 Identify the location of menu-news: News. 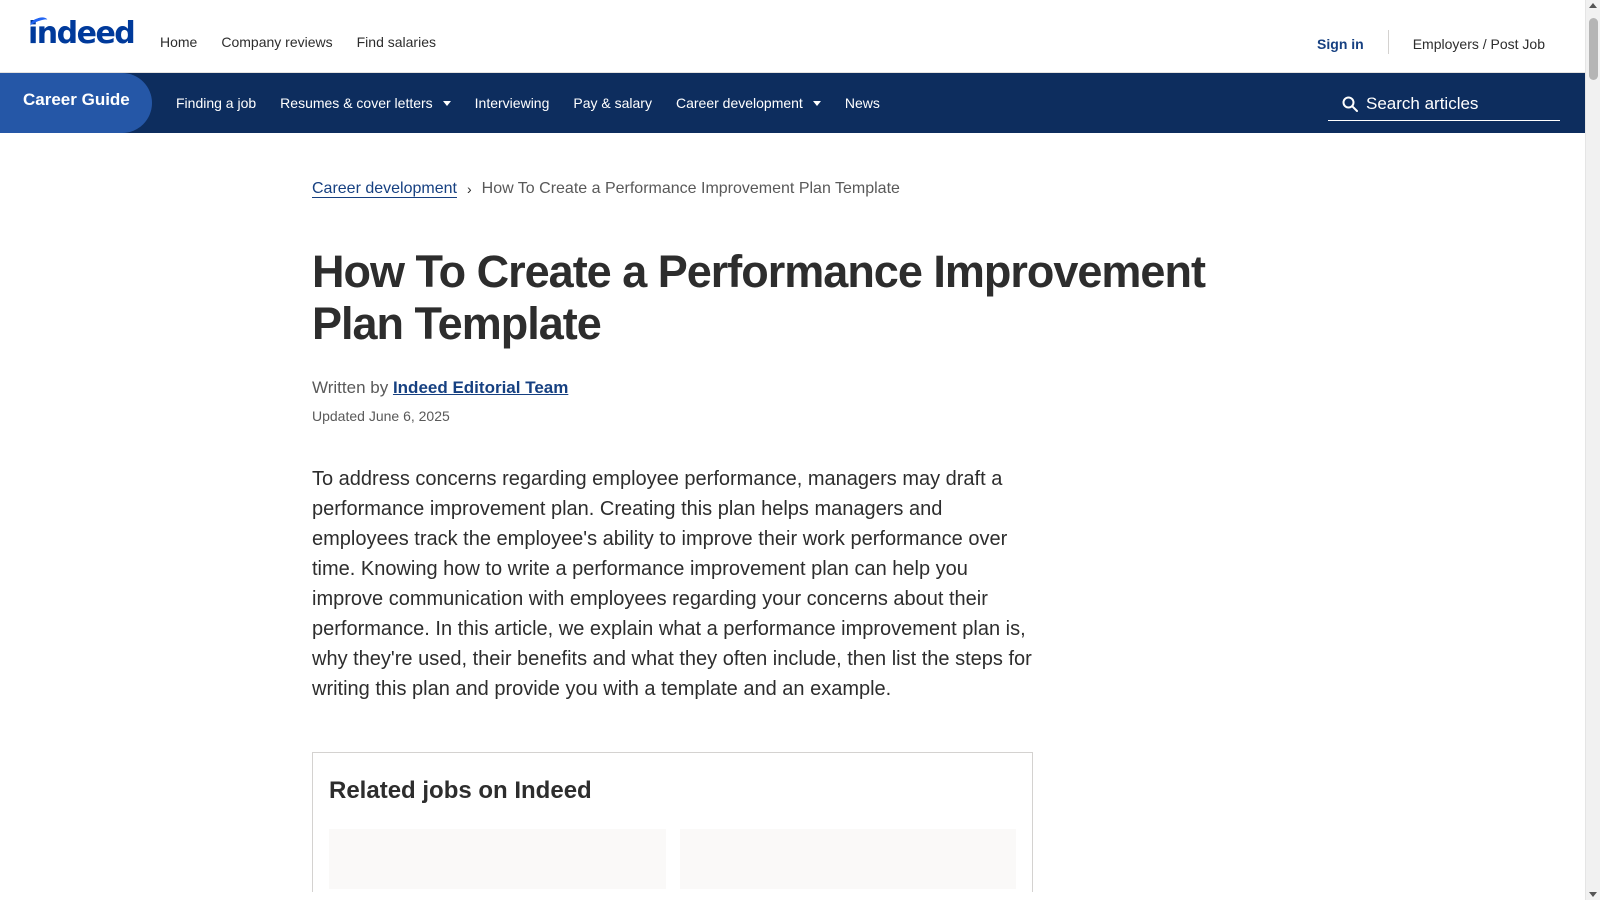
(862, 103).